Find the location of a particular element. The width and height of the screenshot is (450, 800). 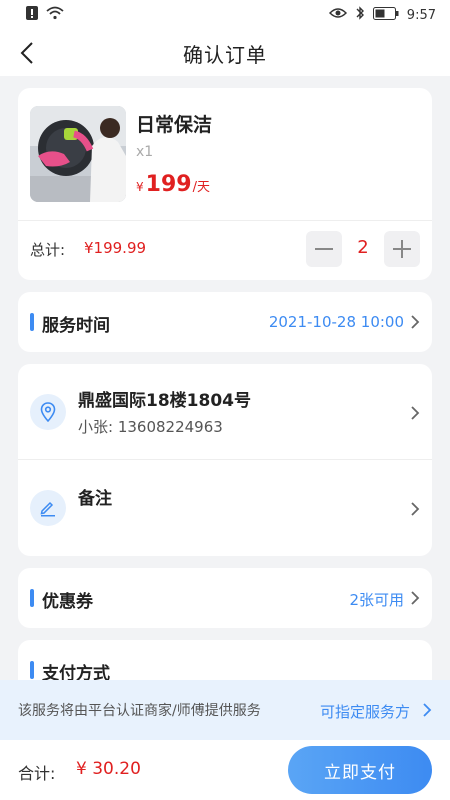

service-time-row: 服务时间 2021-10-28 10:00 is located at coordinates (225, 322).